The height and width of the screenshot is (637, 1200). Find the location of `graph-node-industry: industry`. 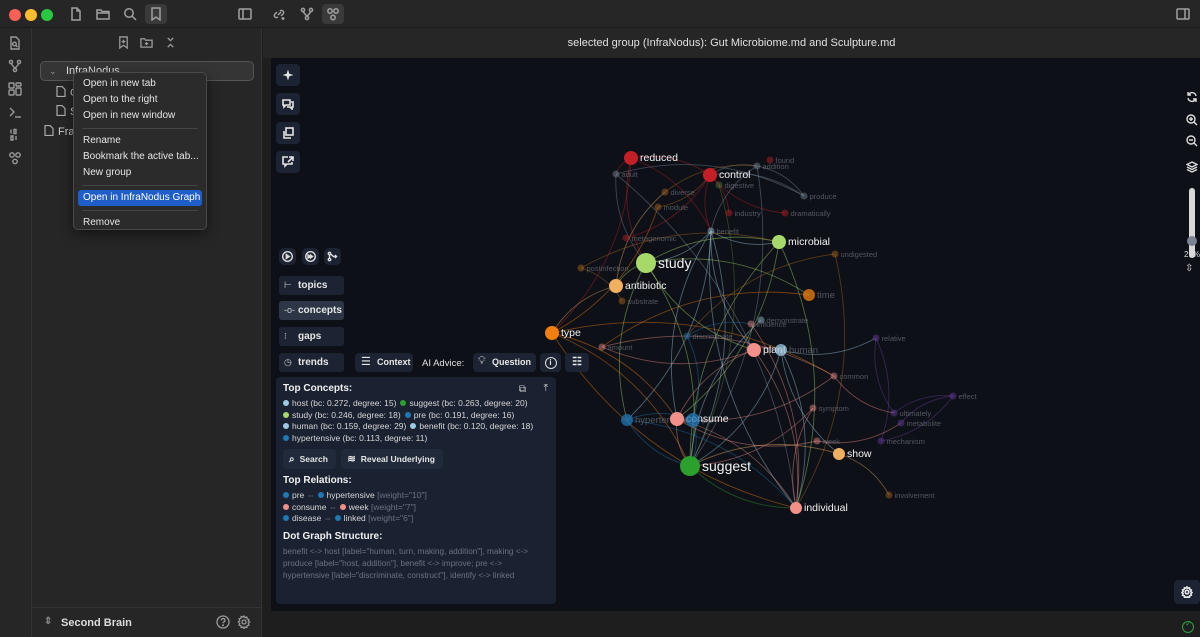

graph-node-industry: industry is located at coordinates (743, 213).